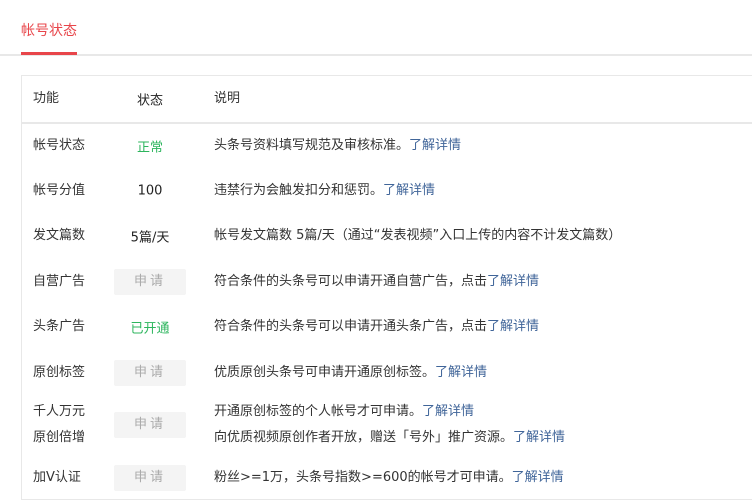  I want to click on table-row: 头条广告 已开通 符合条件的头条号可以申请开通头条广告，点击了解详情, so click(387, 327).